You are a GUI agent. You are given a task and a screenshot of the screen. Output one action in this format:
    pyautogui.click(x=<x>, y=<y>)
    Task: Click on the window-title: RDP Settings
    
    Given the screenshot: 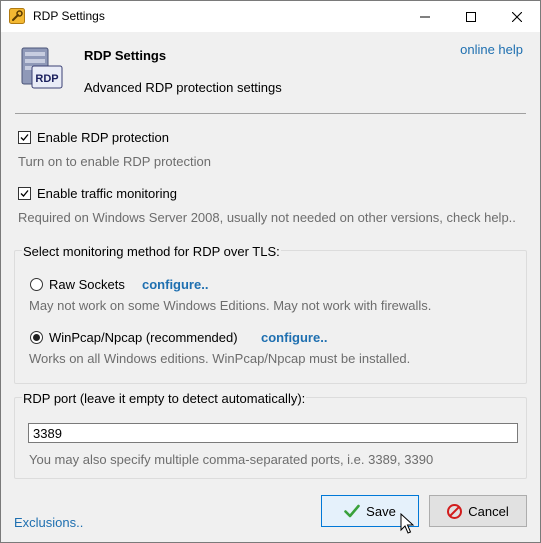 What is the action you would take?
    pyautogui.click(x=69, y=16)
    